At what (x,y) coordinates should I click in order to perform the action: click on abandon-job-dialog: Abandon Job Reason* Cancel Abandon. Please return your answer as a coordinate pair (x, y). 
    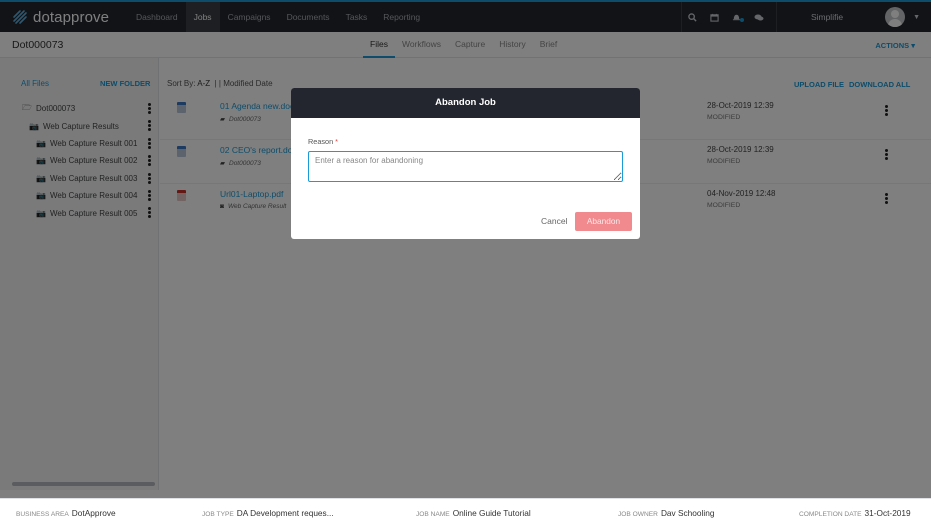
    Looking at the image, I should click on (465, 163).